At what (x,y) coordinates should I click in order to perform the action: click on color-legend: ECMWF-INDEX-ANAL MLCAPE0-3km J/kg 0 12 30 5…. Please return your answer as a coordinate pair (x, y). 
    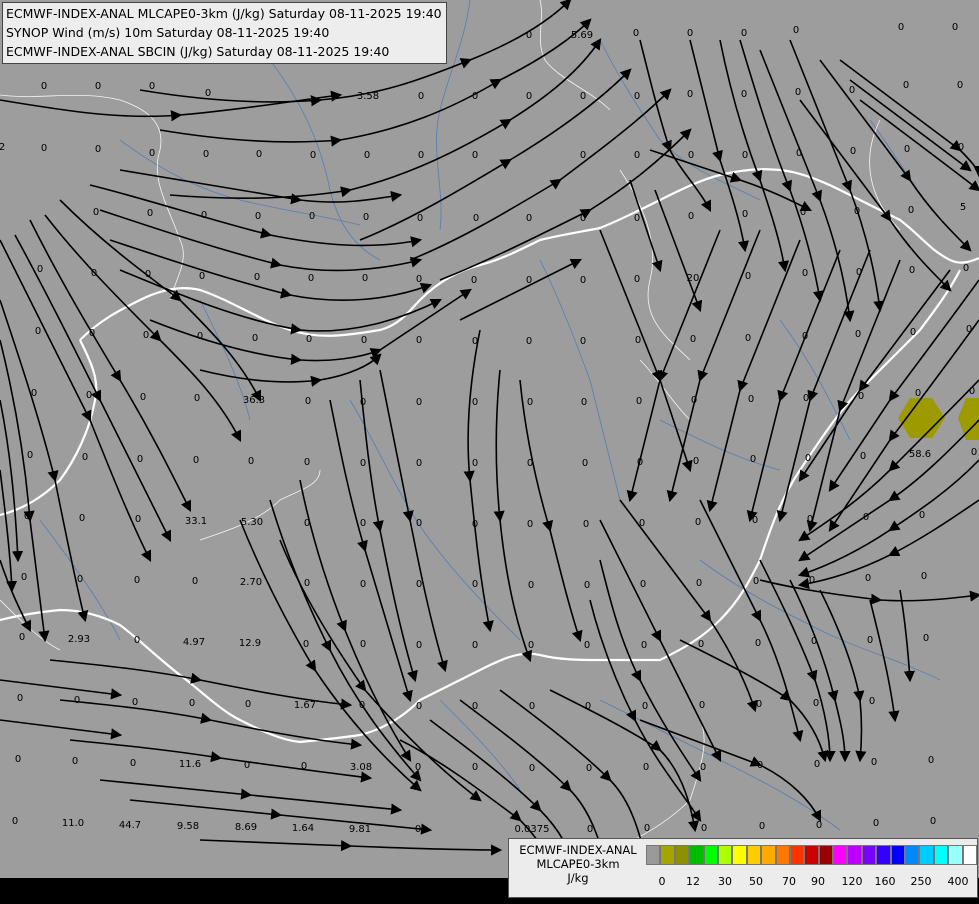
    Looking at the image, I should click on (743, 868).